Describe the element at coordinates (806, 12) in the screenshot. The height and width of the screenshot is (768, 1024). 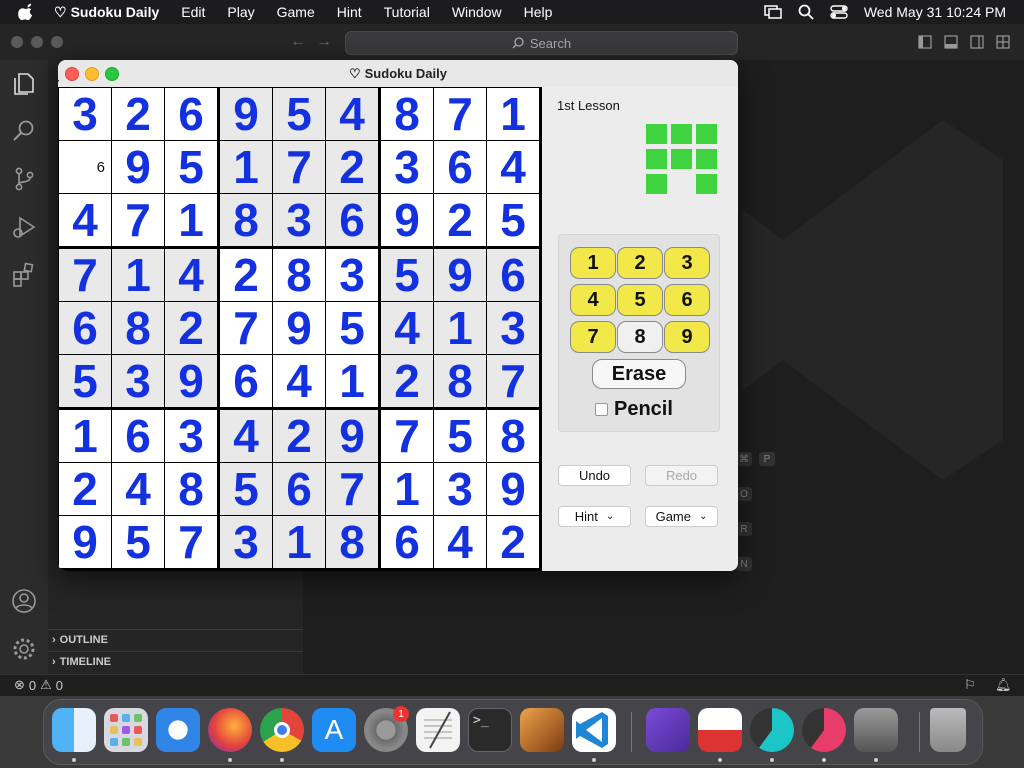
I see `spotlight-search-icon` at that location.